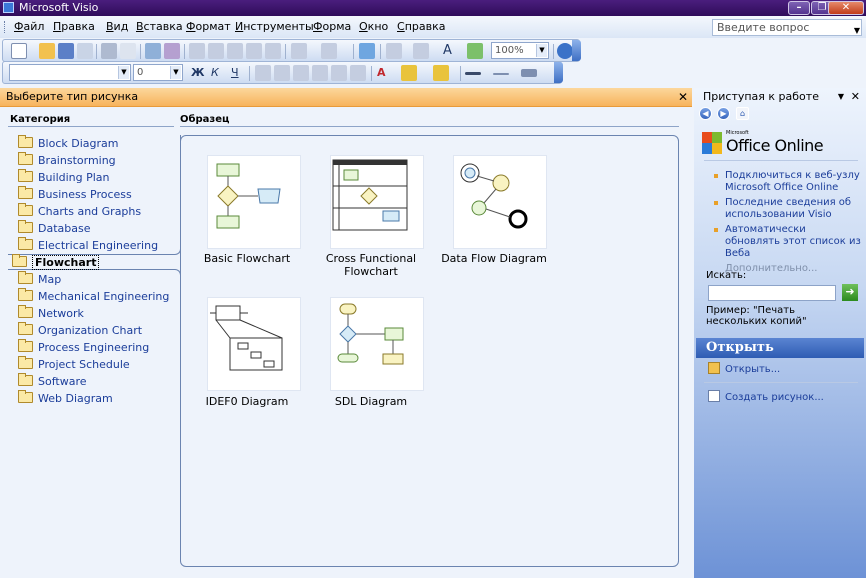 This screenshot has height=578, width=866. Describe the element at coordinates (47, 51) in the screenshot. I see `open-folder-icon` at that location.